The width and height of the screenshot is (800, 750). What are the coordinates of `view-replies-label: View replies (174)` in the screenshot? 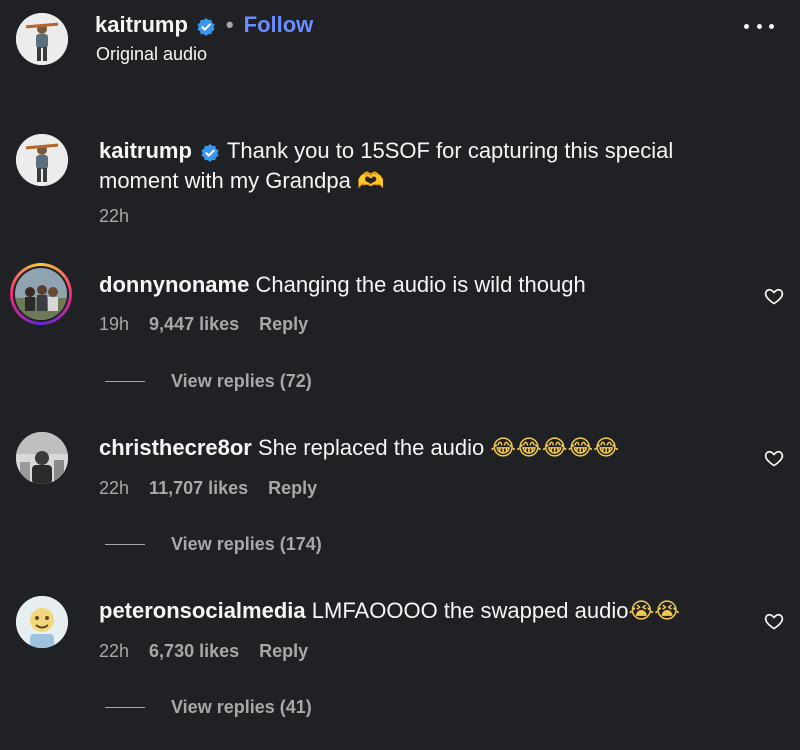 It's located at (246, 544).